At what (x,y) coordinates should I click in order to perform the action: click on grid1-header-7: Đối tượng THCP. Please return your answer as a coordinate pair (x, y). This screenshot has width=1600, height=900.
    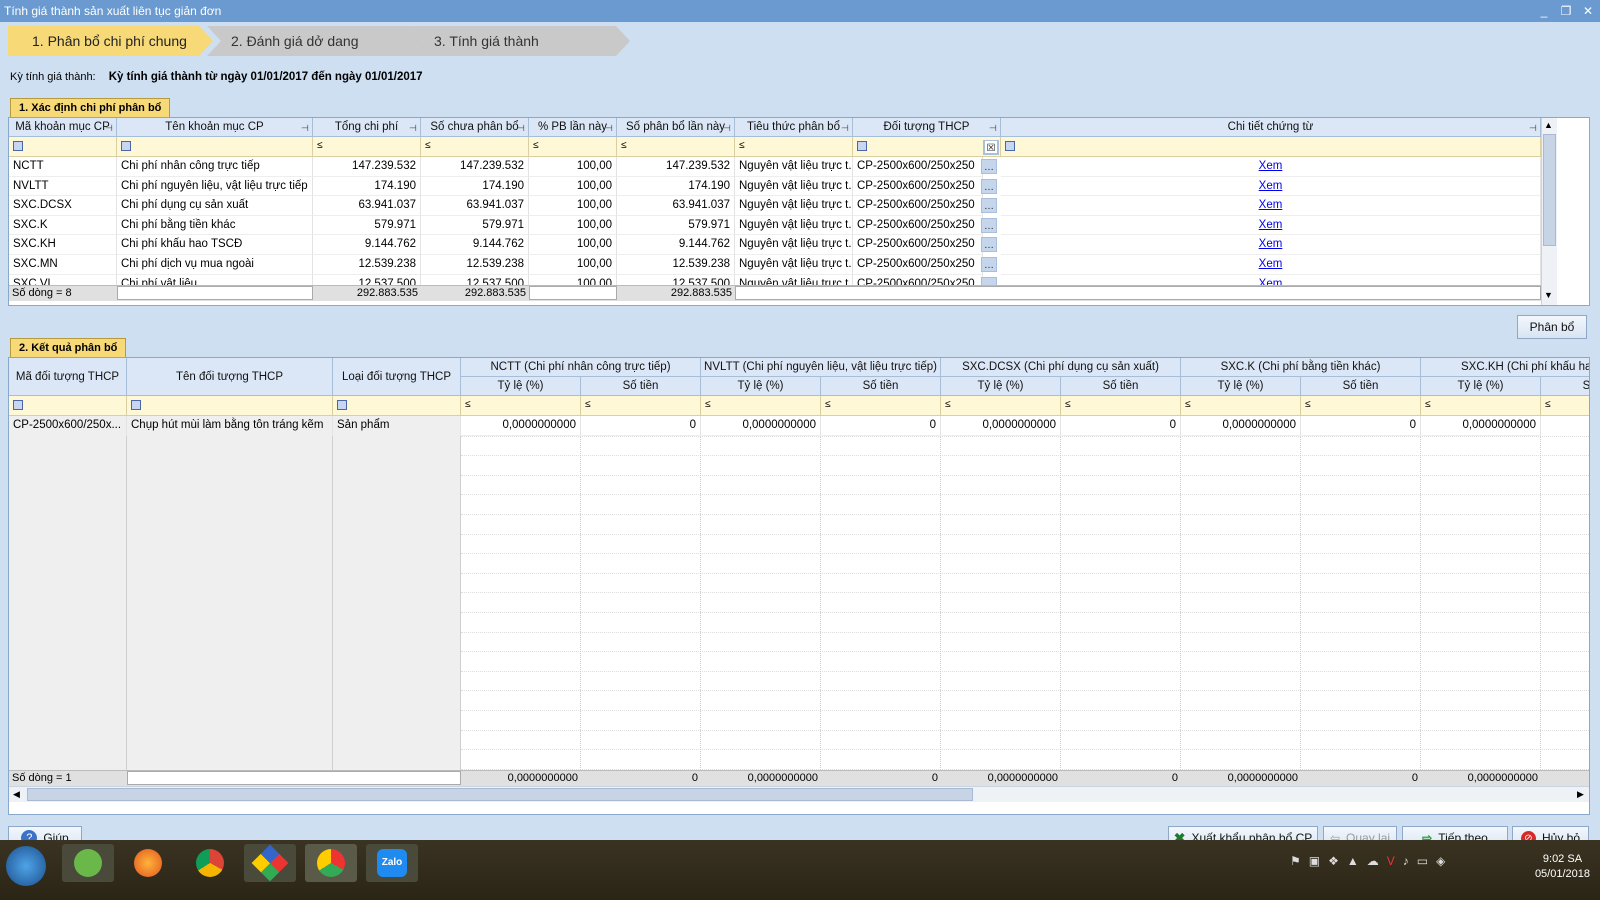
    Looking at the image, I should click on (927, 127).